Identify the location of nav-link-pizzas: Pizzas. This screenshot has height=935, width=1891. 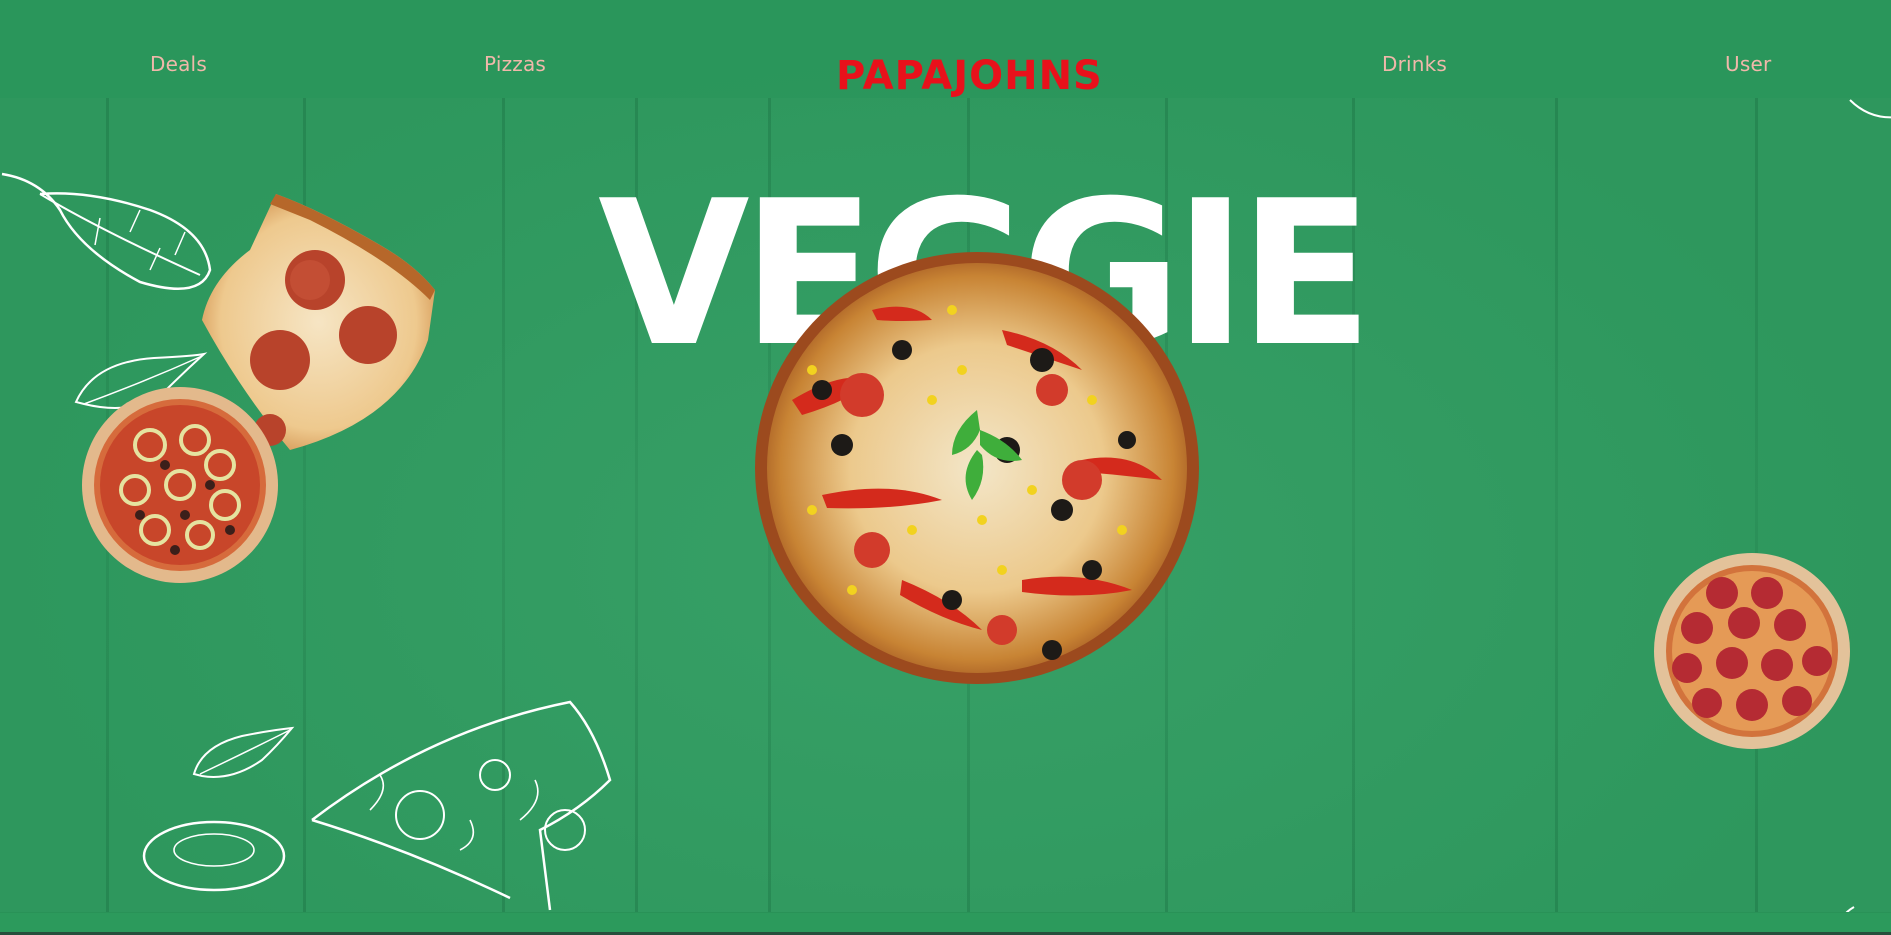
(515, 64).